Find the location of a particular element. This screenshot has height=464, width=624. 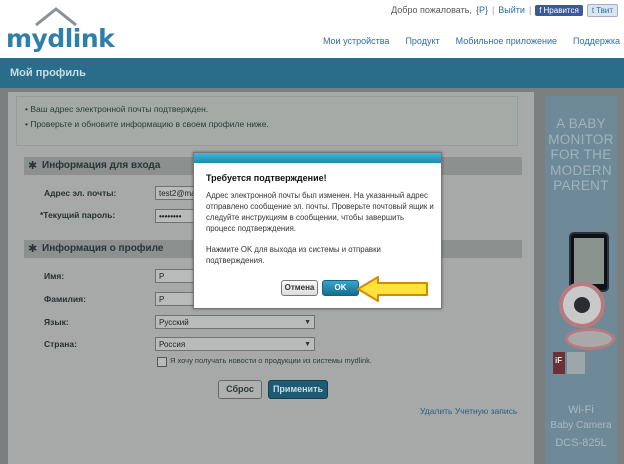

user-link: {P} is located at coordinates (482, 10).